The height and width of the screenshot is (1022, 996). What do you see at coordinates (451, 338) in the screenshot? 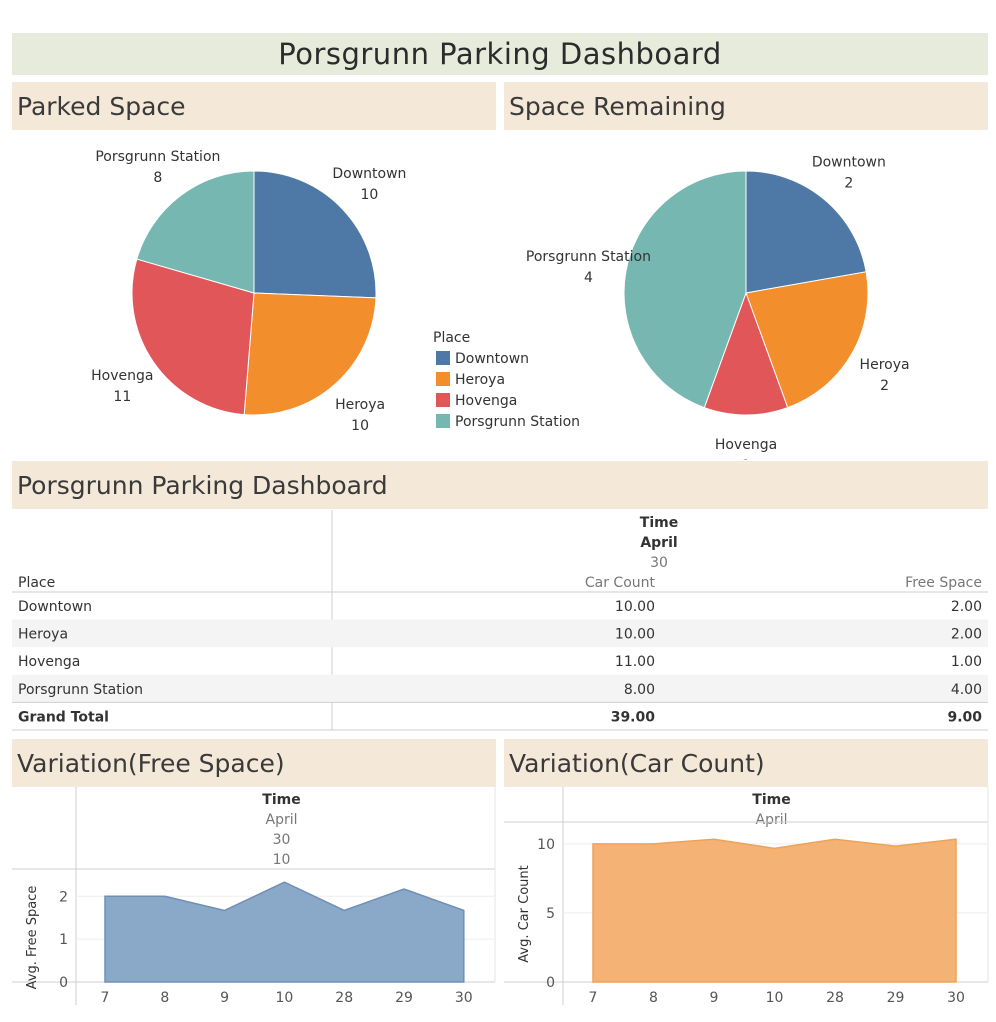
I see `legend-title: Place` at bounding box center [451, 338].